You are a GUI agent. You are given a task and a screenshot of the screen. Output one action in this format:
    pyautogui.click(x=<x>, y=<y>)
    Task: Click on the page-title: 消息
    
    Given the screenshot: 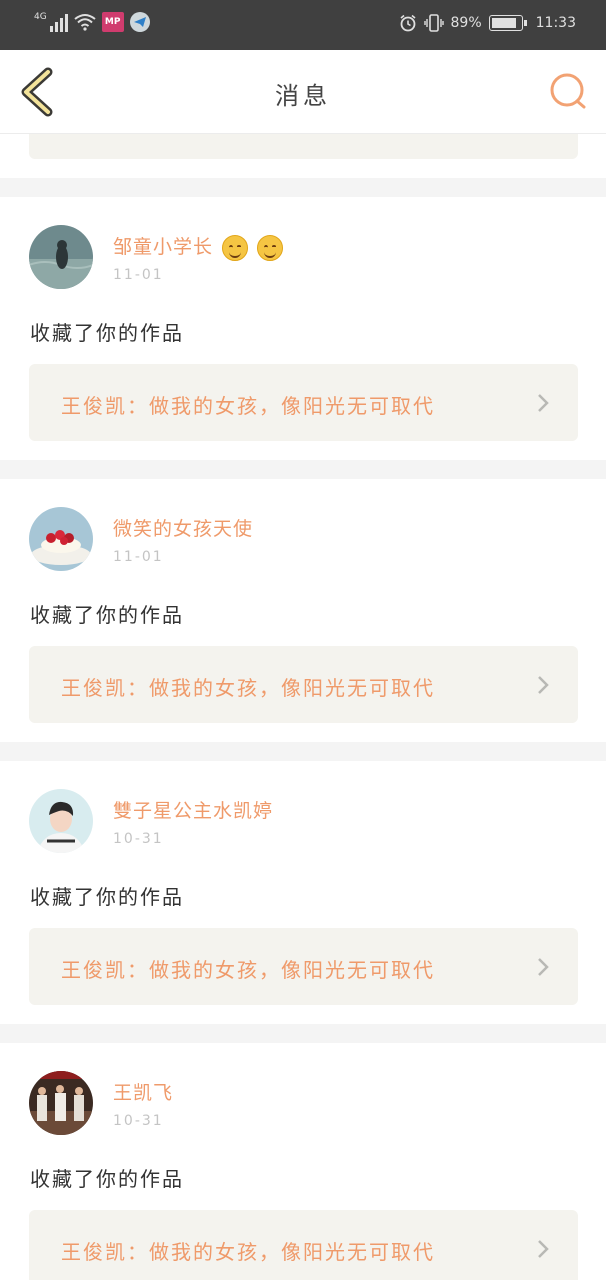 What is the action you would take?
    pyautogui.click(x=303, y=96)
    